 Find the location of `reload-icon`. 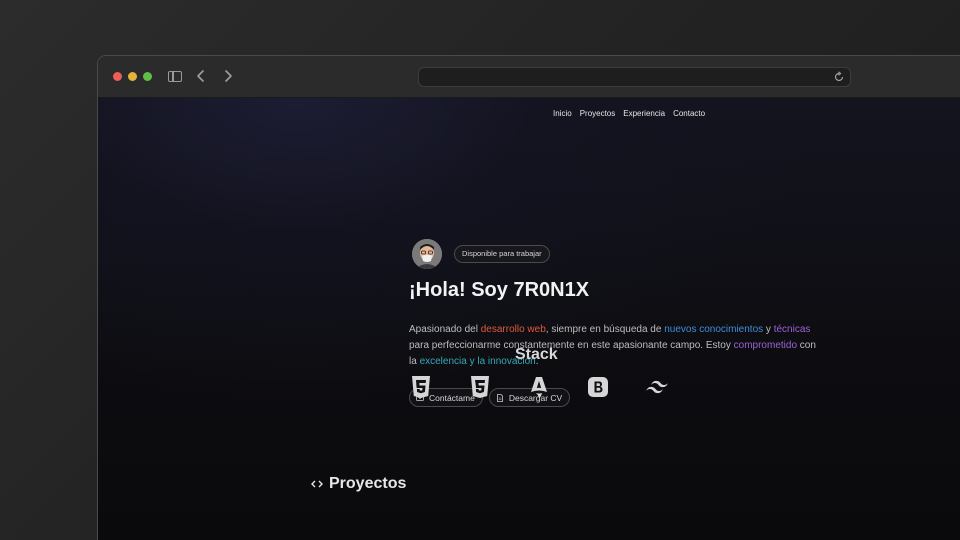

reload-icon is located at coordinates (839, 77).